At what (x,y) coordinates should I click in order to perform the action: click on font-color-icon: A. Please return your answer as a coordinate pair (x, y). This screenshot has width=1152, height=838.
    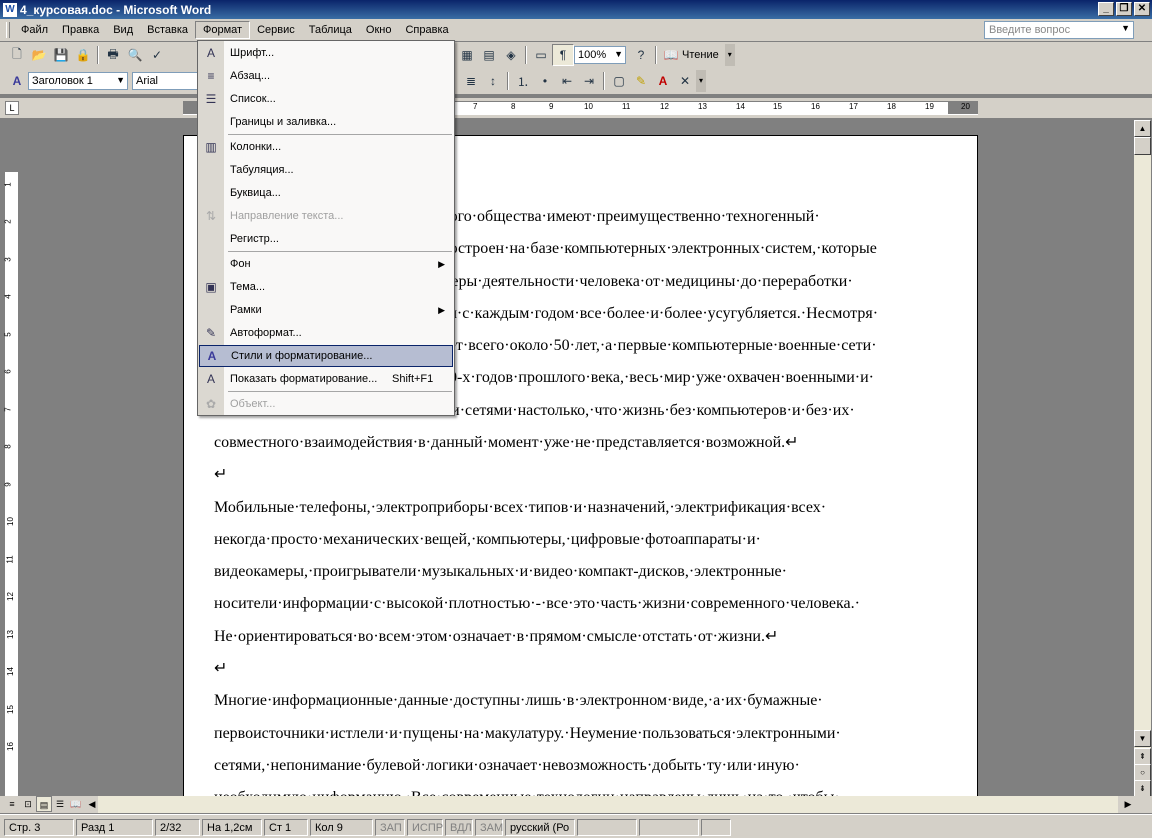
    Looking at the image, I should click on (663, 81).